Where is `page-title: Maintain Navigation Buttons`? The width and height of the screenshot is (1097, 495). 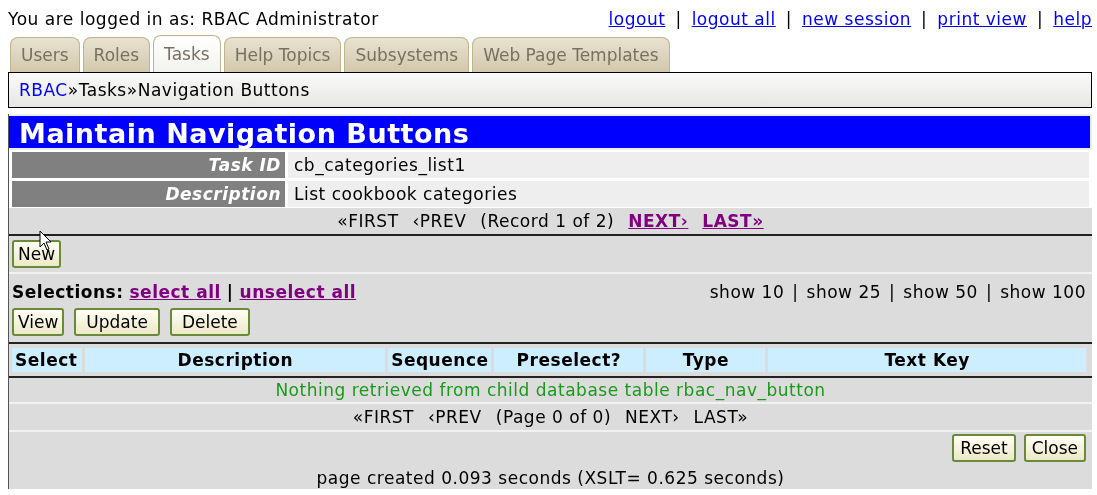 page-title: Maintain Navigation Buttons is located at coordinates (550, 132).